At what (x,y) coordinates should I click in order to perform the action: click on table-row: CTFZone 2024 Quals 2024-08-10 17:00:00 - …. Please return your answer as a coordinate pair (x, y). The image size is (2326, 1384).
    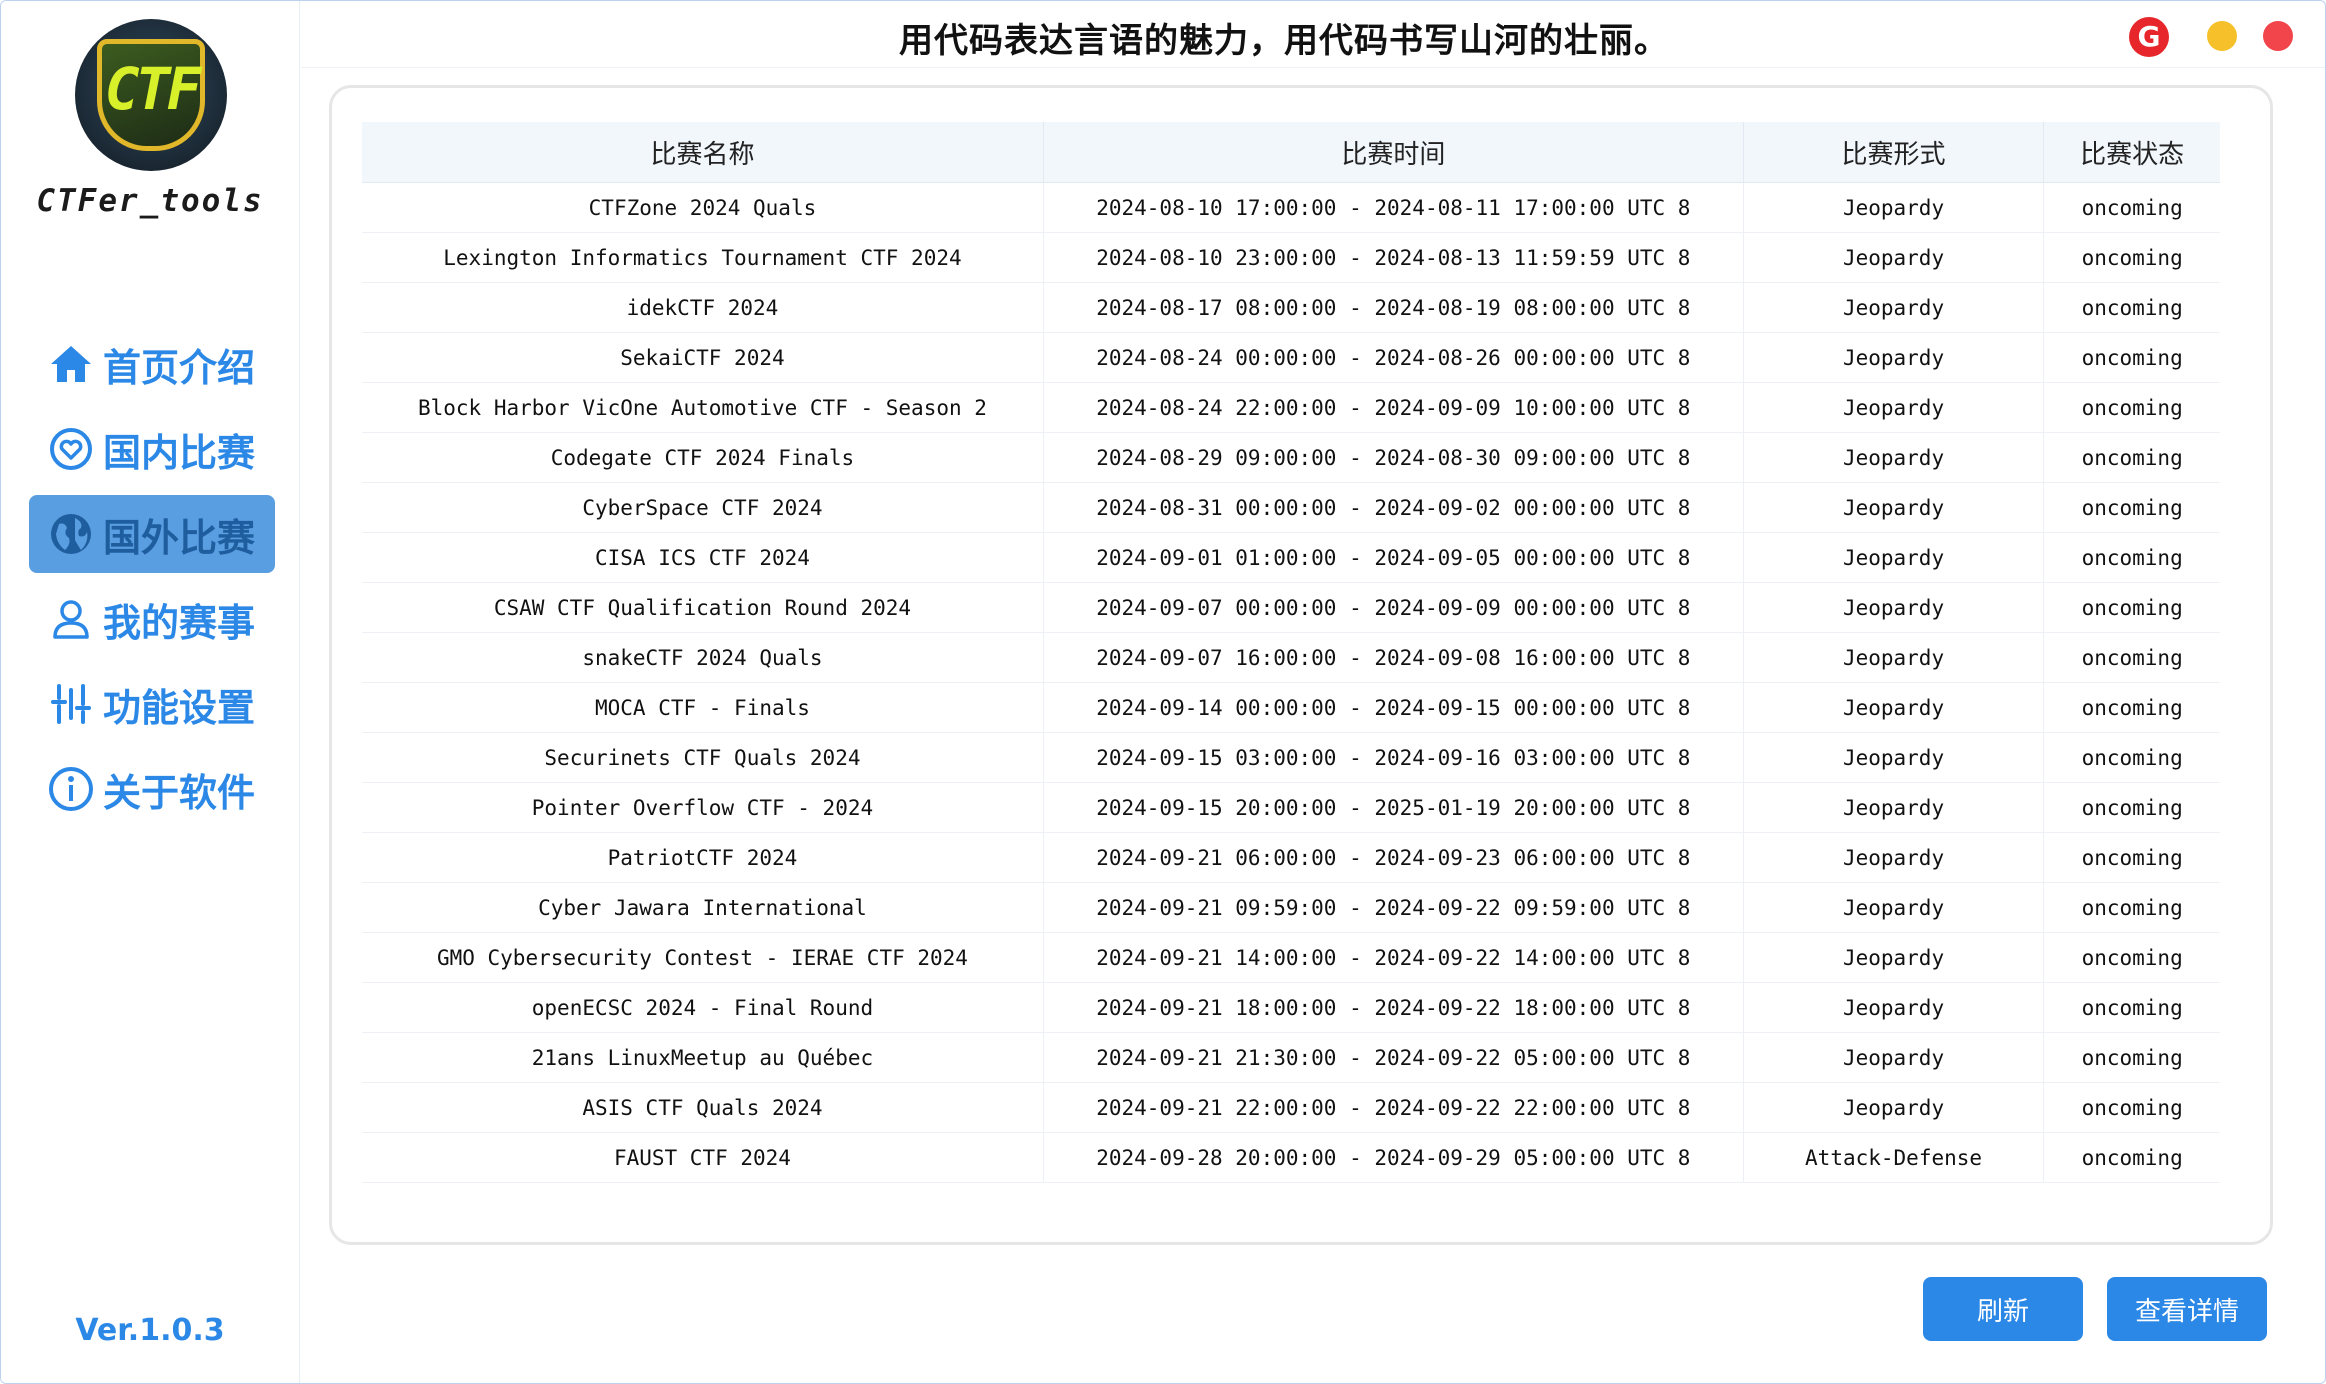
    Looking at the image, I should click on (1291, 208).